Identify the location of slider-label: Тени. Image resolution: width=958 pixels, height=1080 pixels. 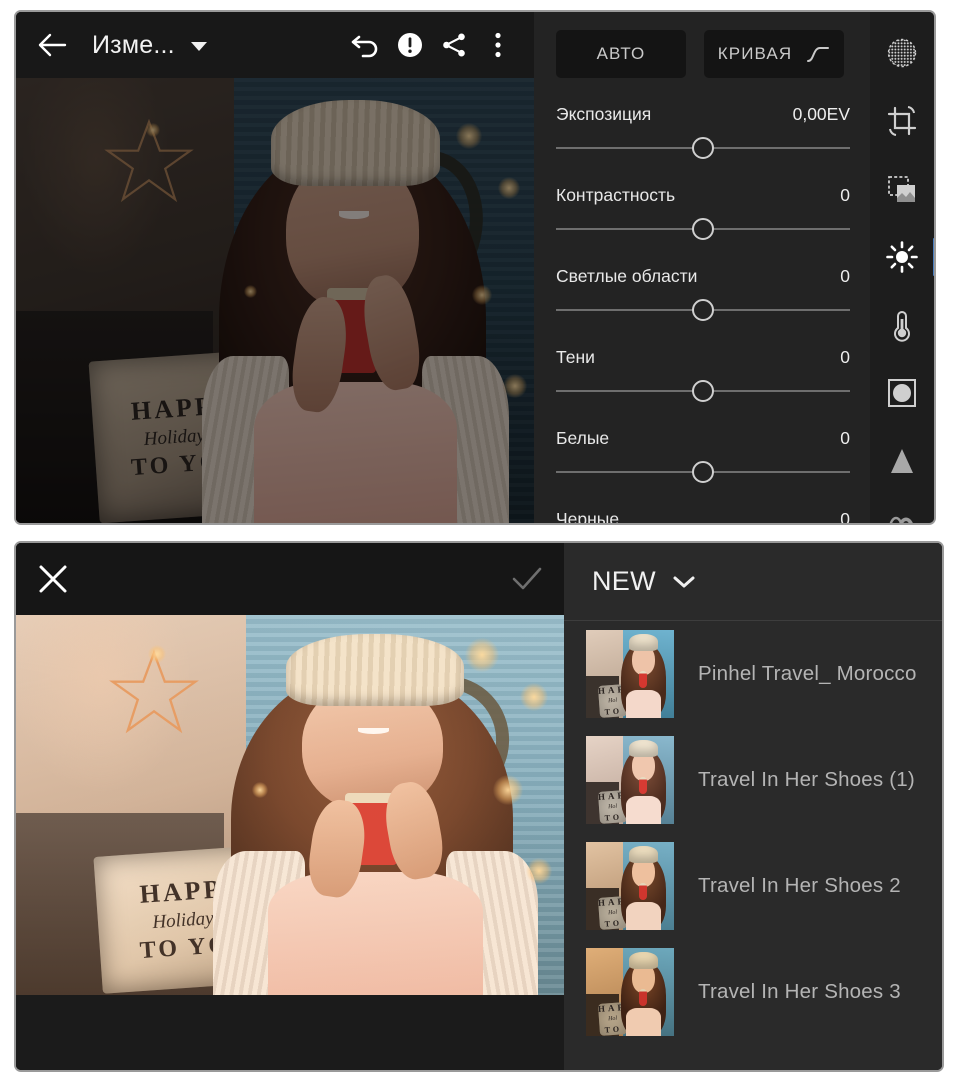
(575, 357).